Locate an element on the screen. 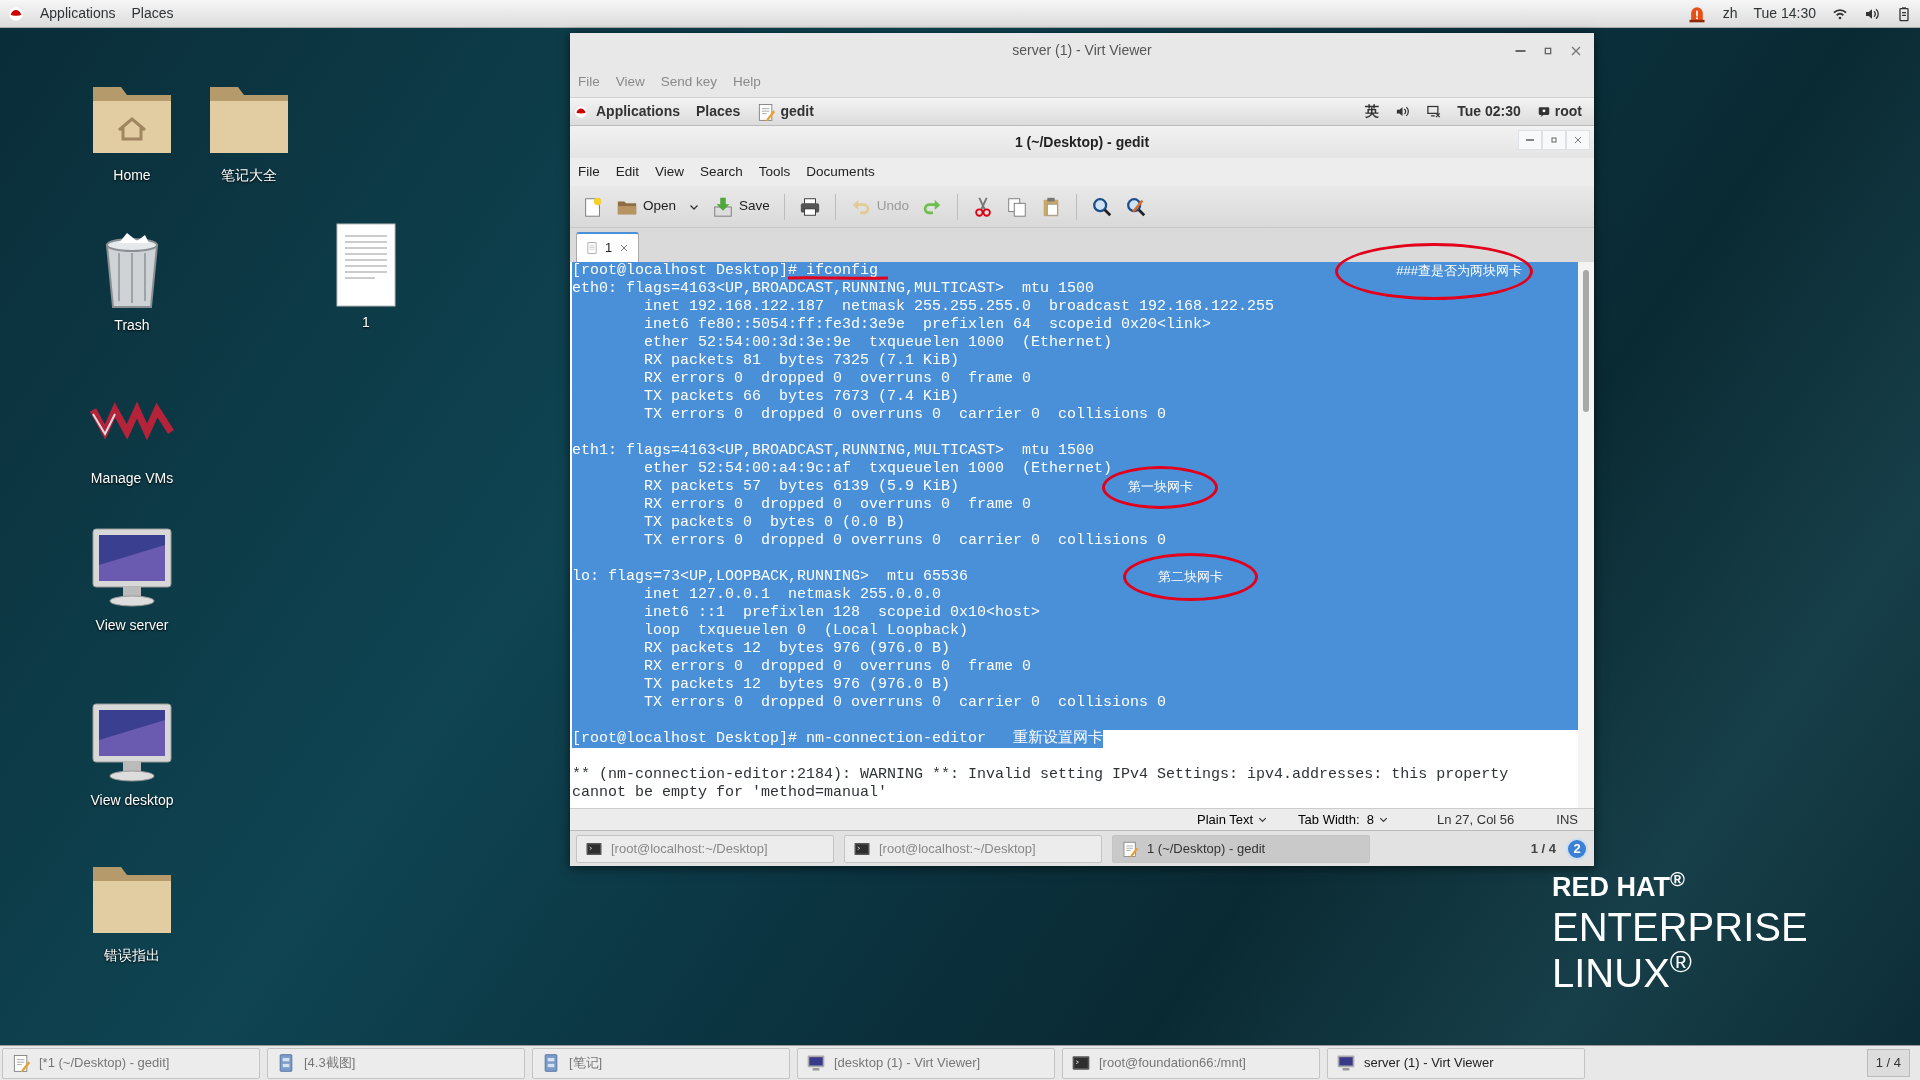 The width and height of the screenshot is (1920, 1080). taskbar-item: [desktop (1) - Virt Viewer] is located at coordinates (926, 1063).